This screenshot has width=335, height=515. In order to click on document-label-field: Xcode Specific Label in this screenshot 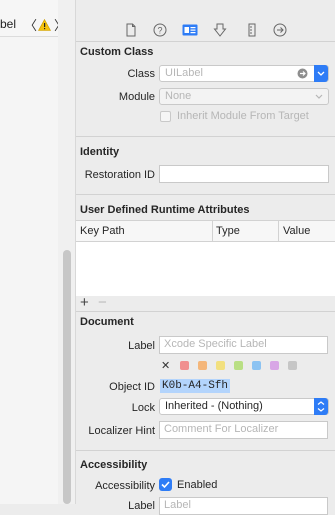, I will do `click(243, 345)`.